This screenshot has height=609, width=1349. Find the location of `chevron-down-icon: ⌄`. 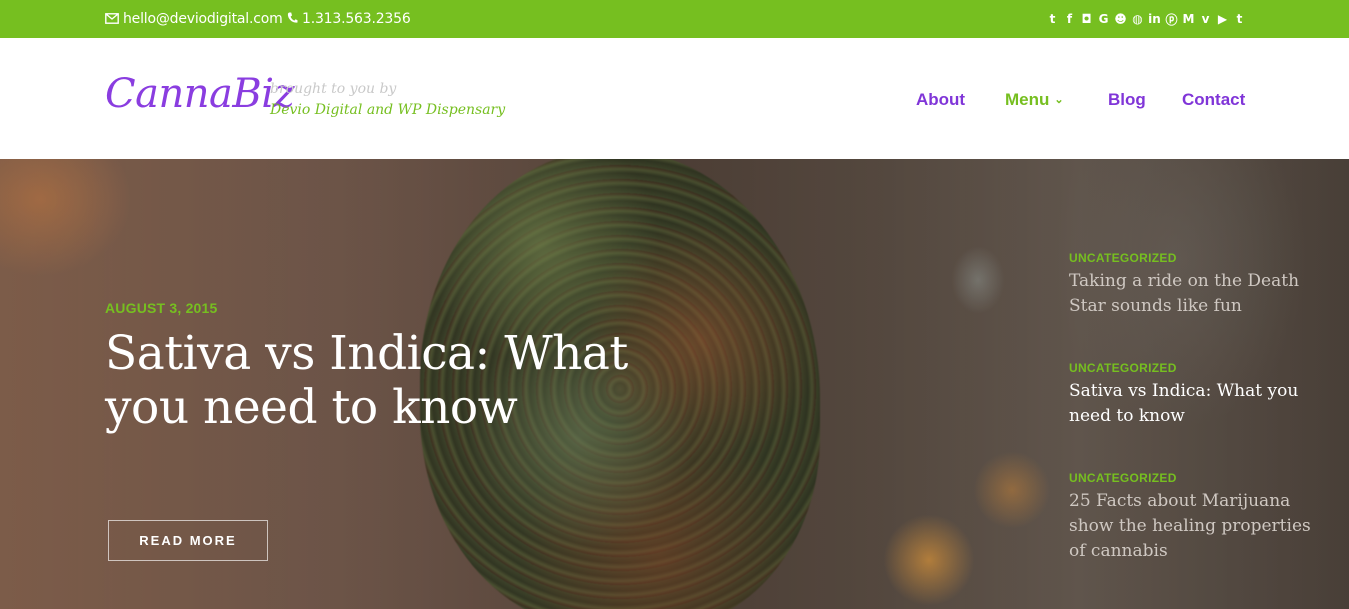

chevron-down-icon: ⌄ is located at coordinates (1059, 100).